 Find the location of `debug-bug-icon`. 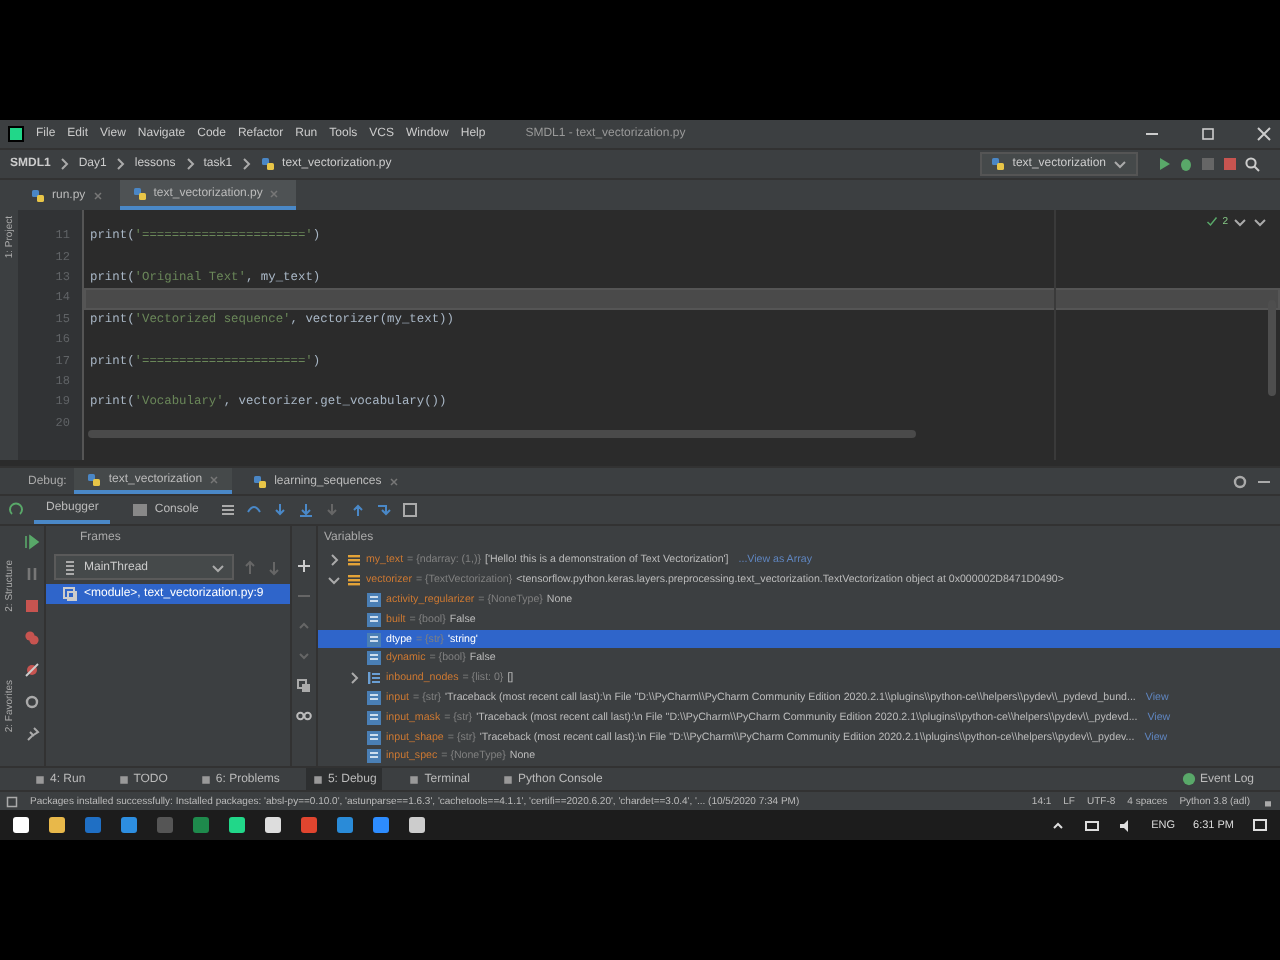

debug-bug-icon is located at coordinates (1186, 163).